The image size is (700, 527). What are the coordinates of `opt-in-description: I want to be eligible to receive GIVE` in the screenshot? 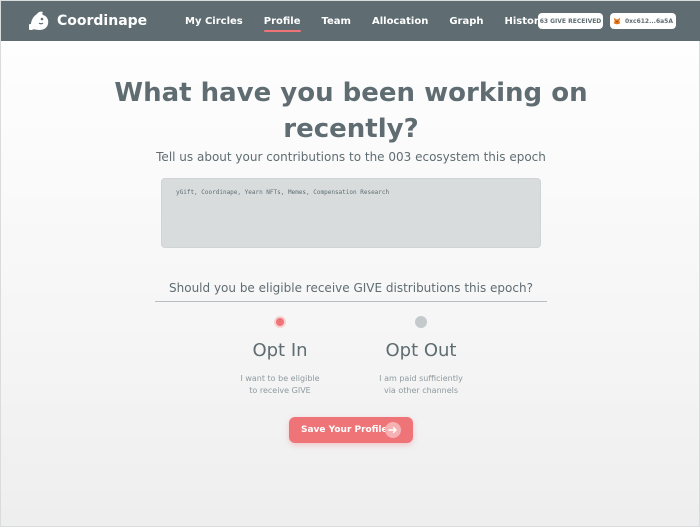 It's located at (280, 385).